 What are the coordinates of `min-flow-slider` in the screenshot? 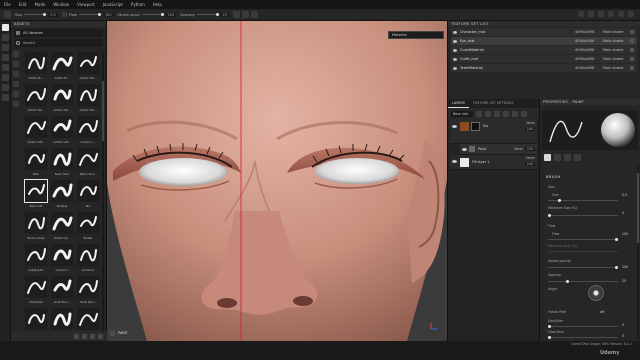 It's located at (583, 251).